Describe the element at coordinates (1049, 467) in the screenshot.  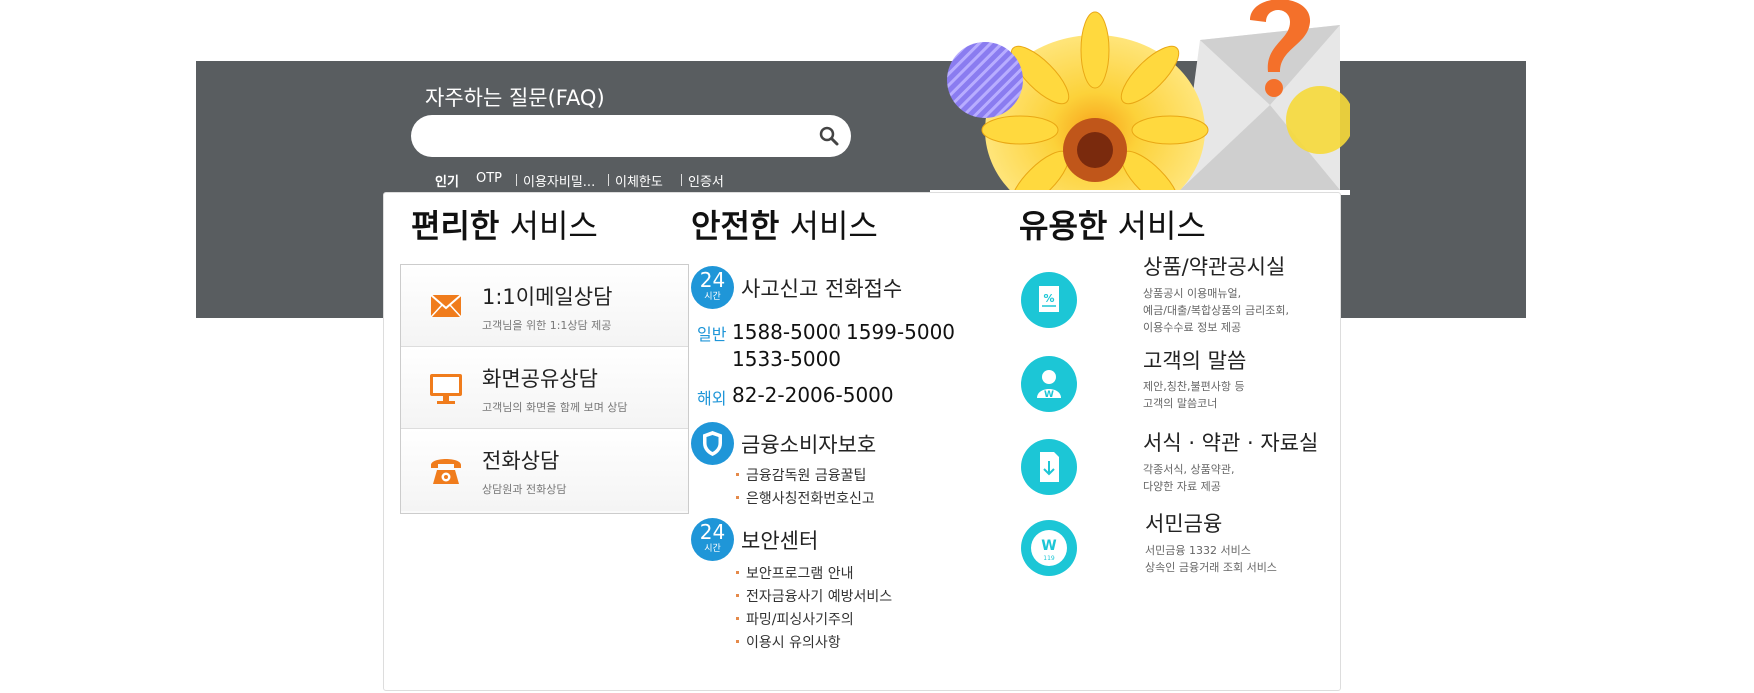
I see `download-document-icon` at that location.